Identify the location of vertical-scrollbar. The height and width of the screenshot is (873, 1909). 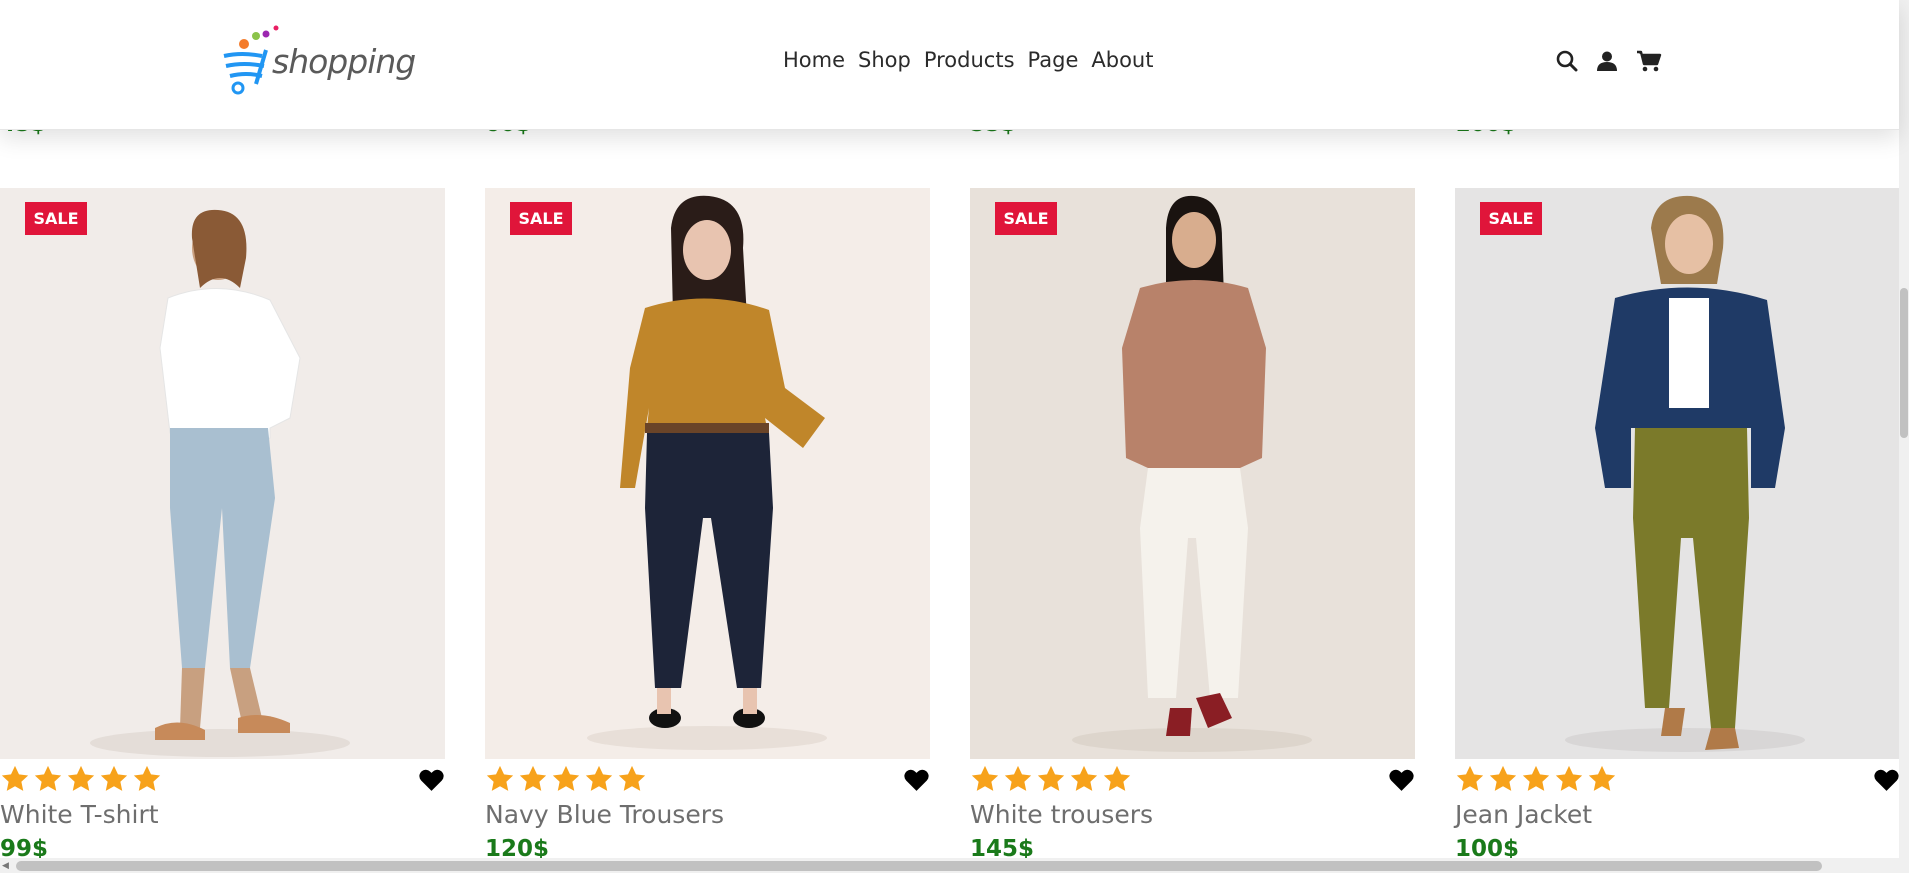
(1904, 429).